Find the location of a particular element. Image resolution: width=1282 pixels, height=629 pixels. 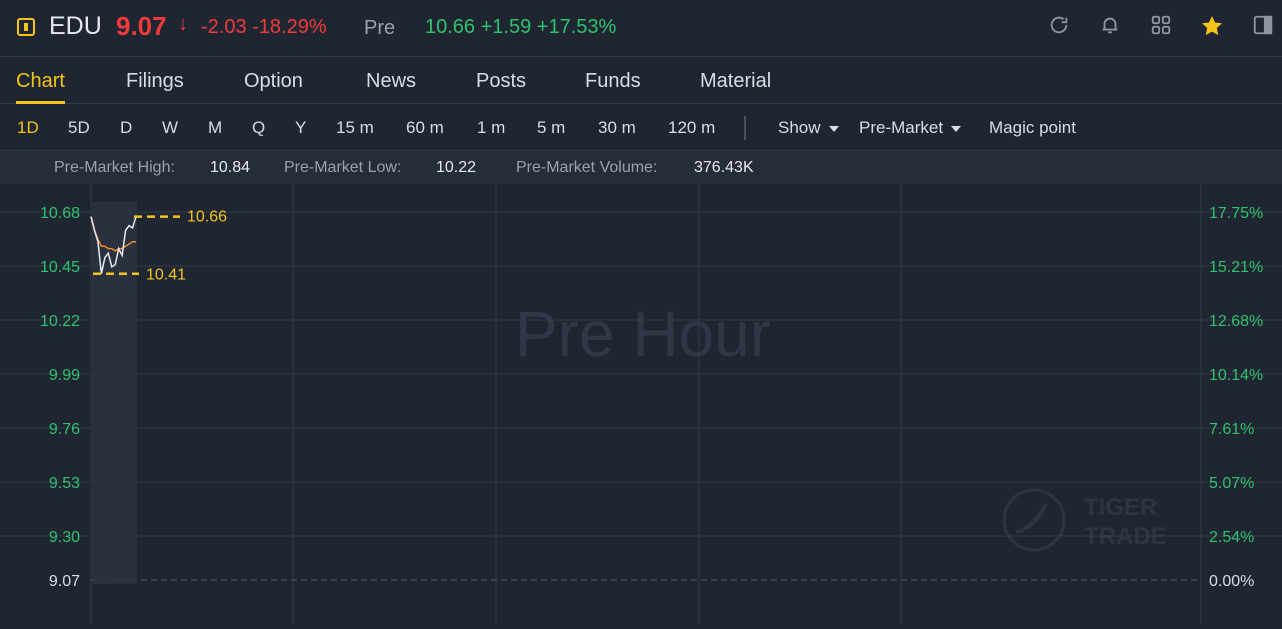

low-marker-label: 10.41 is located at coordinates (166, 275).